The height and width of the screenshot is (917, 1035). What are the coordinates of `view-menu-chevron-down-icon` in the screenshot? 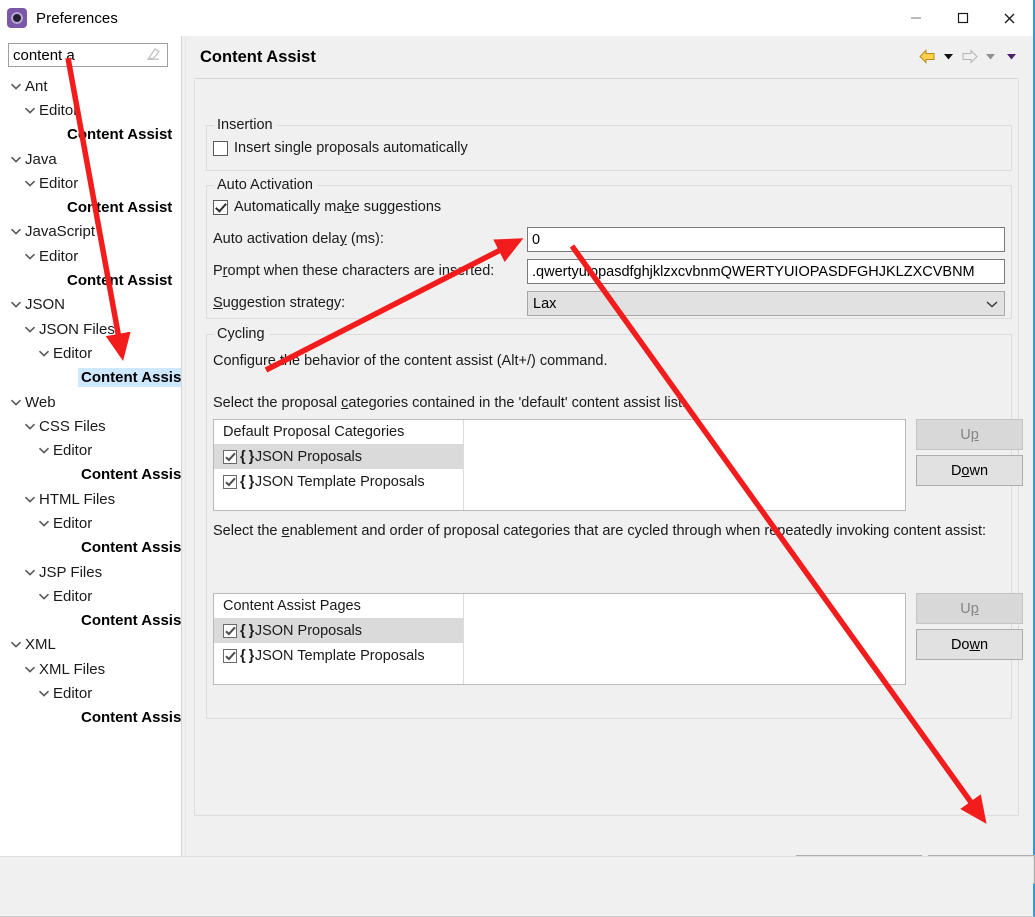 It's located at (1011, 56).